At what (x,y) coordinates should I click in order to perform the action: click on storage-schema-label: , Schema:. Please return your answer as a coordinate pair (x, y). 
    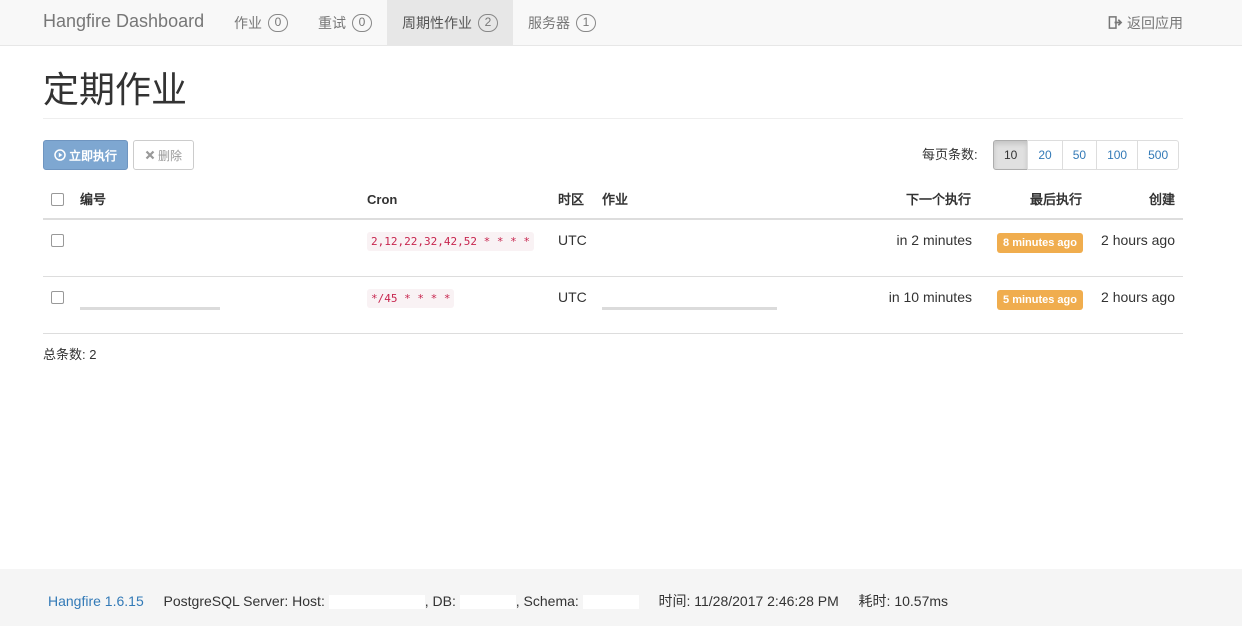
    Looking at the image, I should click on (547, 601).